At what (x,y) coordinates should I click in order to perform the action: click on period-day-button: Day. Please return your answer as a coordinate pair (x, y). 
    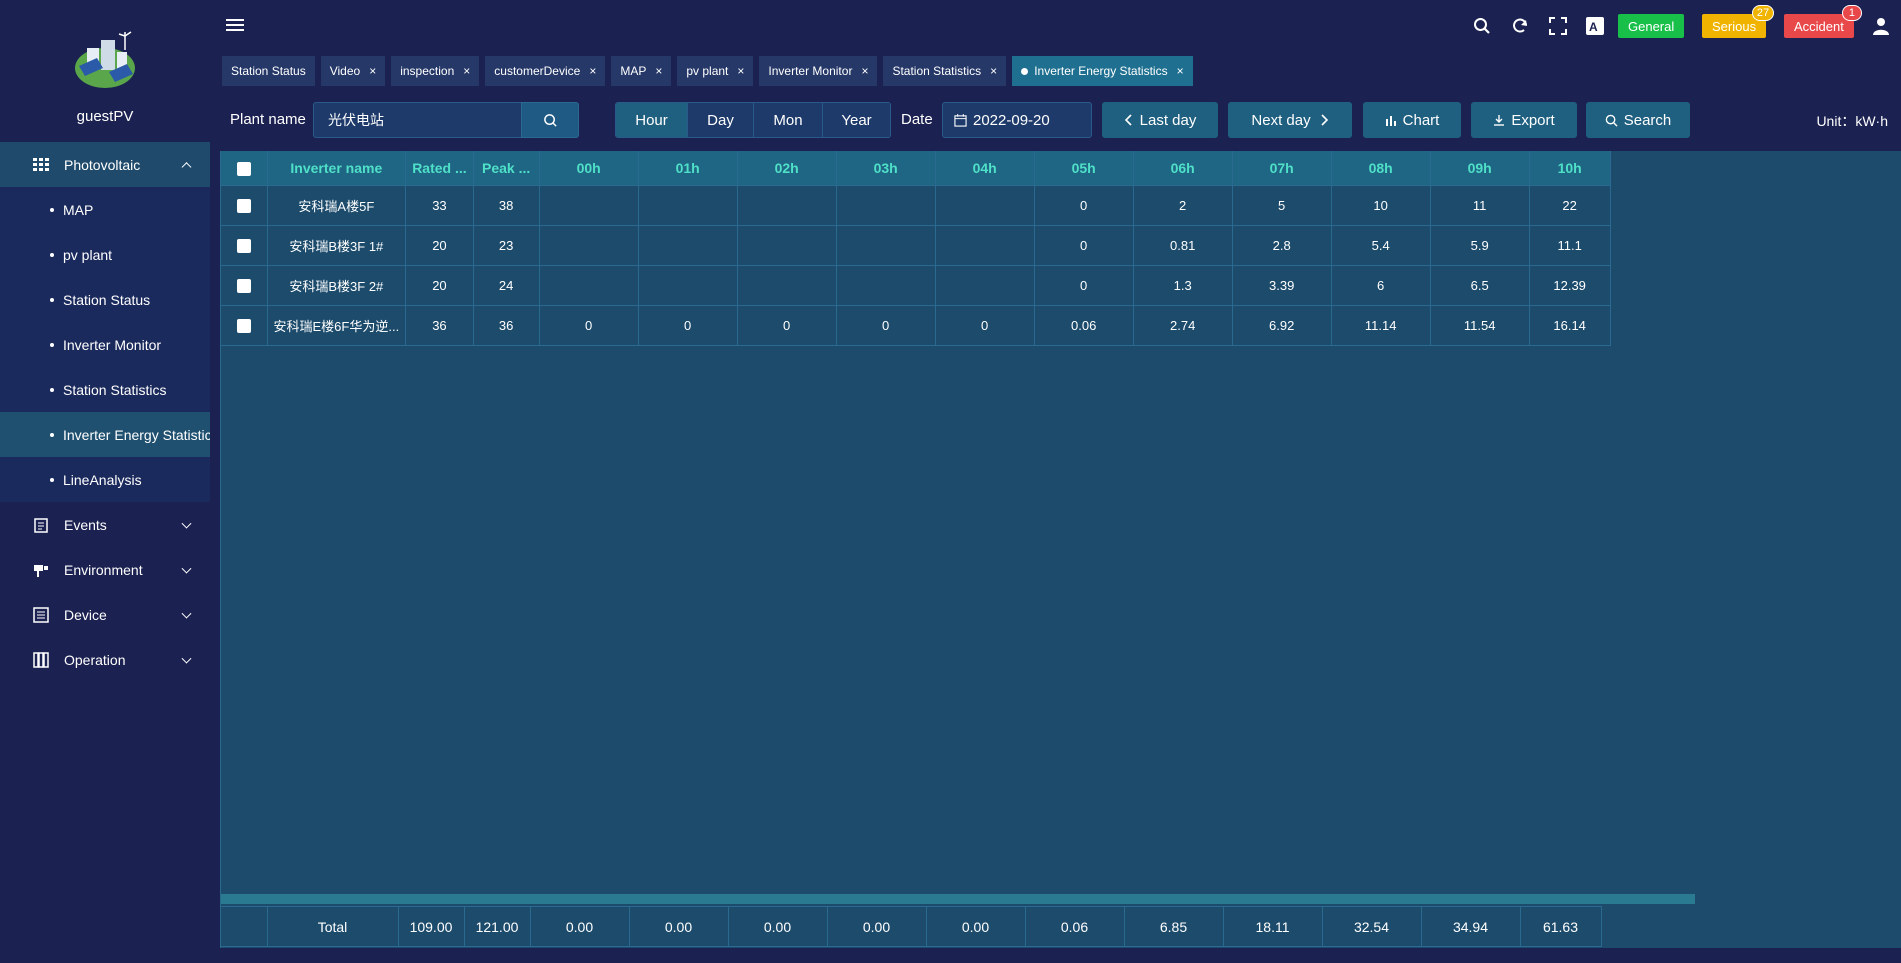
    Looking at the image, I should click on (721, 120).